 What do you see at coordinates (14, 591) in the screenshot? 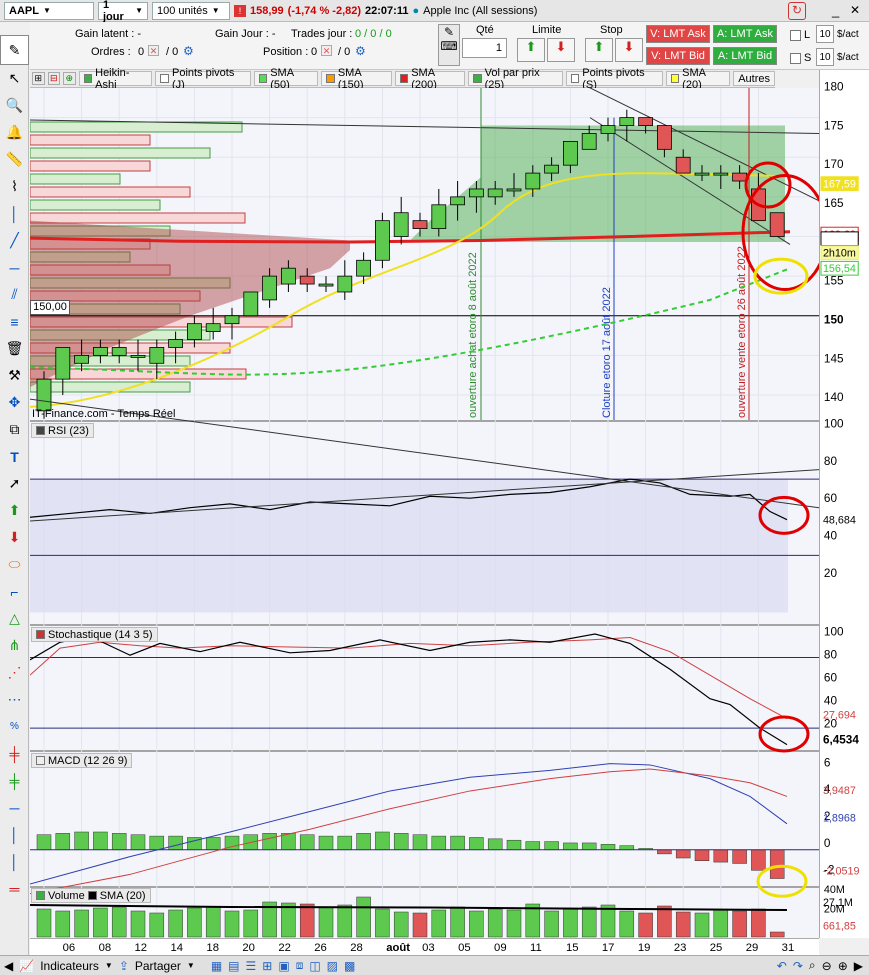
I see `path-icon: ⌐` at bounding box center [14, 591].